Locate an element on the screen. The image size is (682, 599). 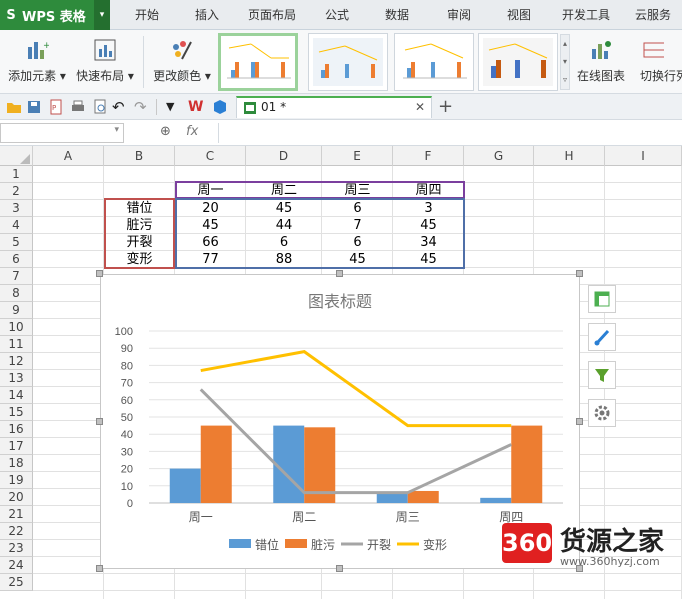
line-series-开裂 is located at coordinates (355, 441).